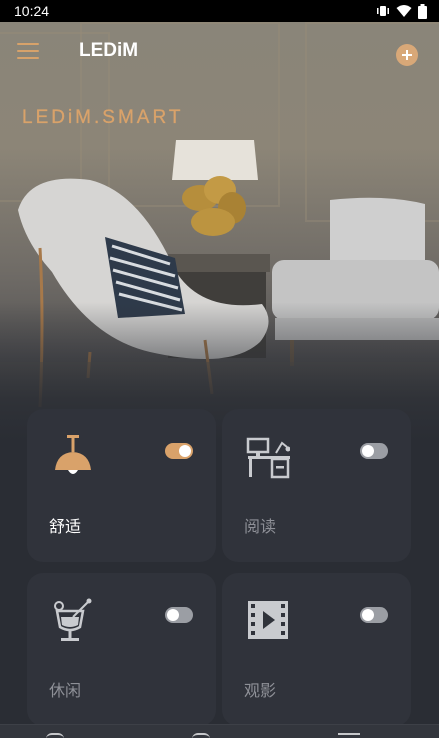 This screenshot has height=738, width=439. I want to click on status-bar: 10:24, so click(219, 11).